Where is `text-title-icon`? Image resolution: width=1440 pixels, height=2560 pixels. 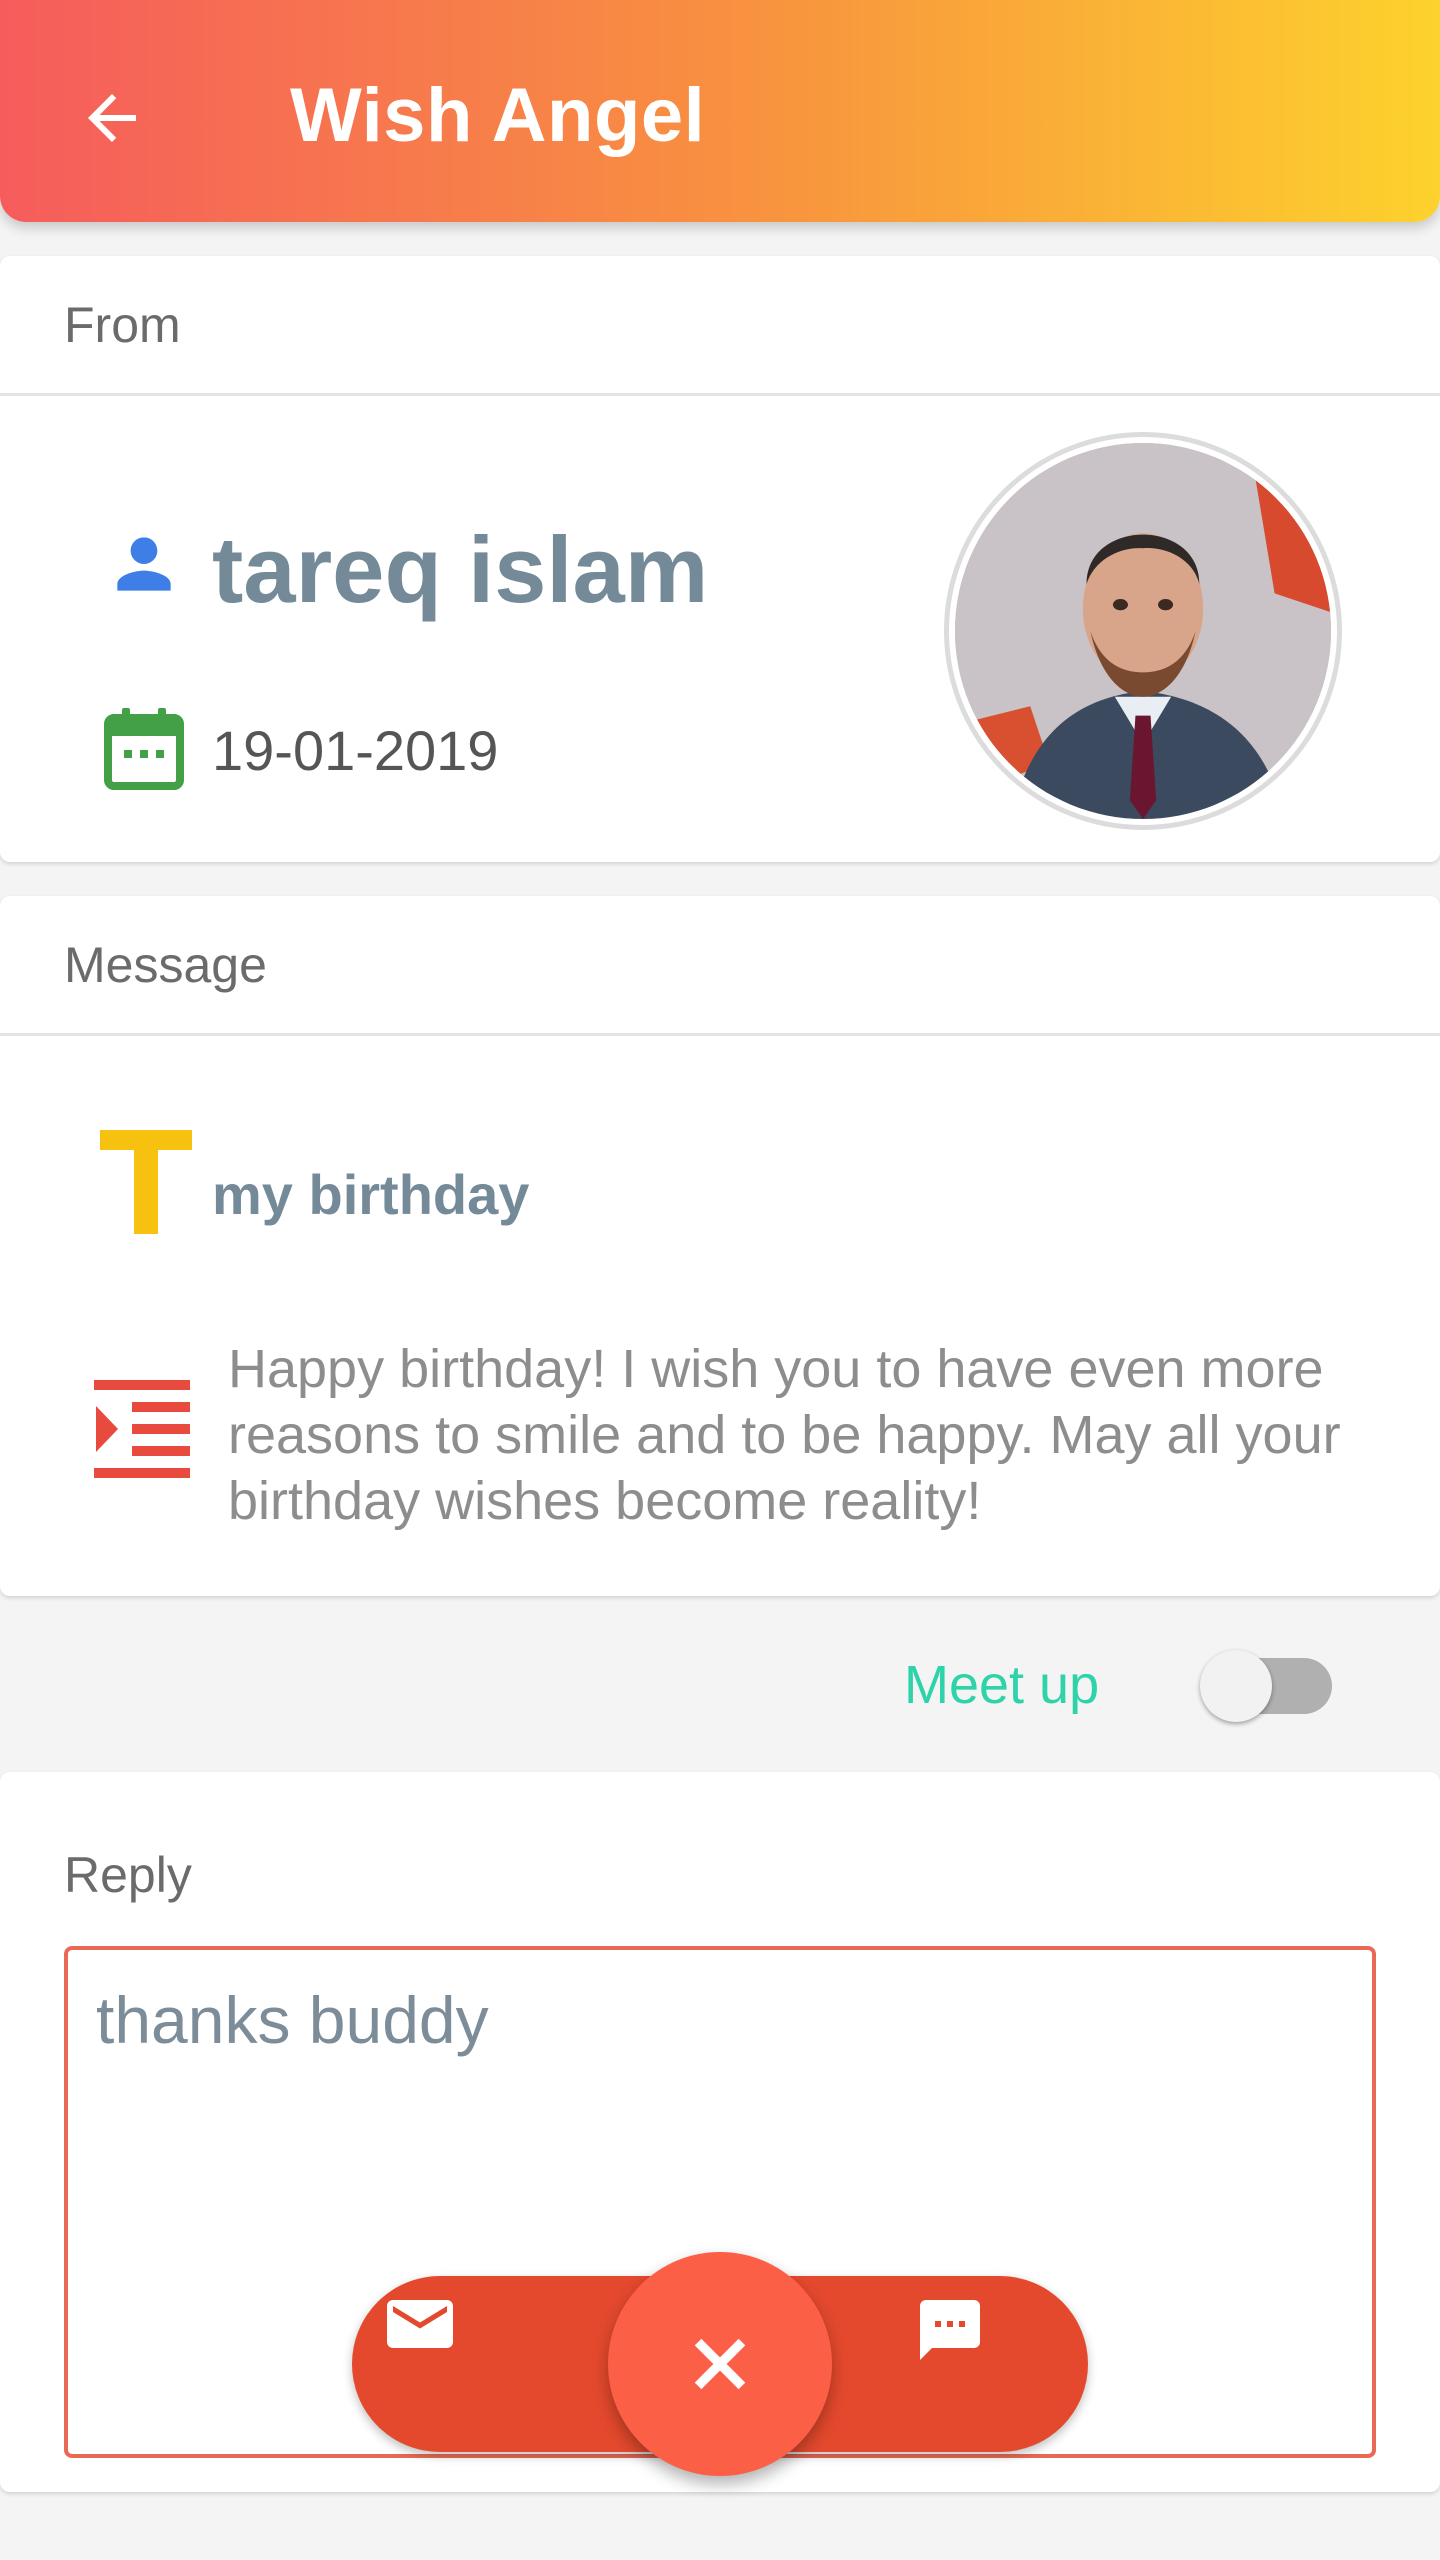 text-title-icon is located at coordinates (146, 1184).